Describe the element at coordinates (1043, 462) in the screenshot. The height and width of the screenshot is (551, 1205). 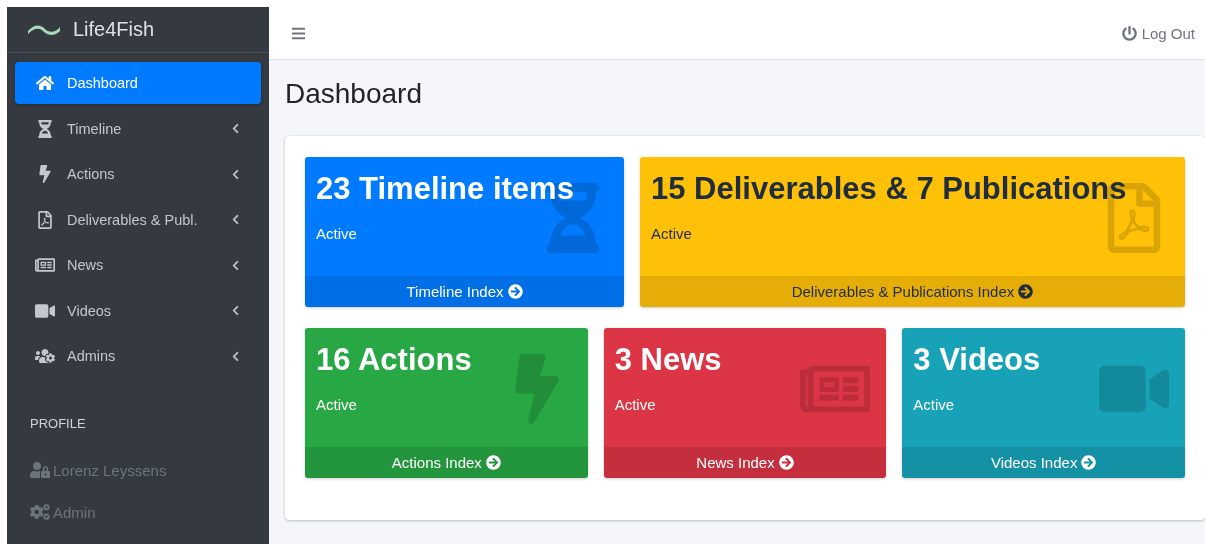
I see `index-link: Videos Index` at that location.